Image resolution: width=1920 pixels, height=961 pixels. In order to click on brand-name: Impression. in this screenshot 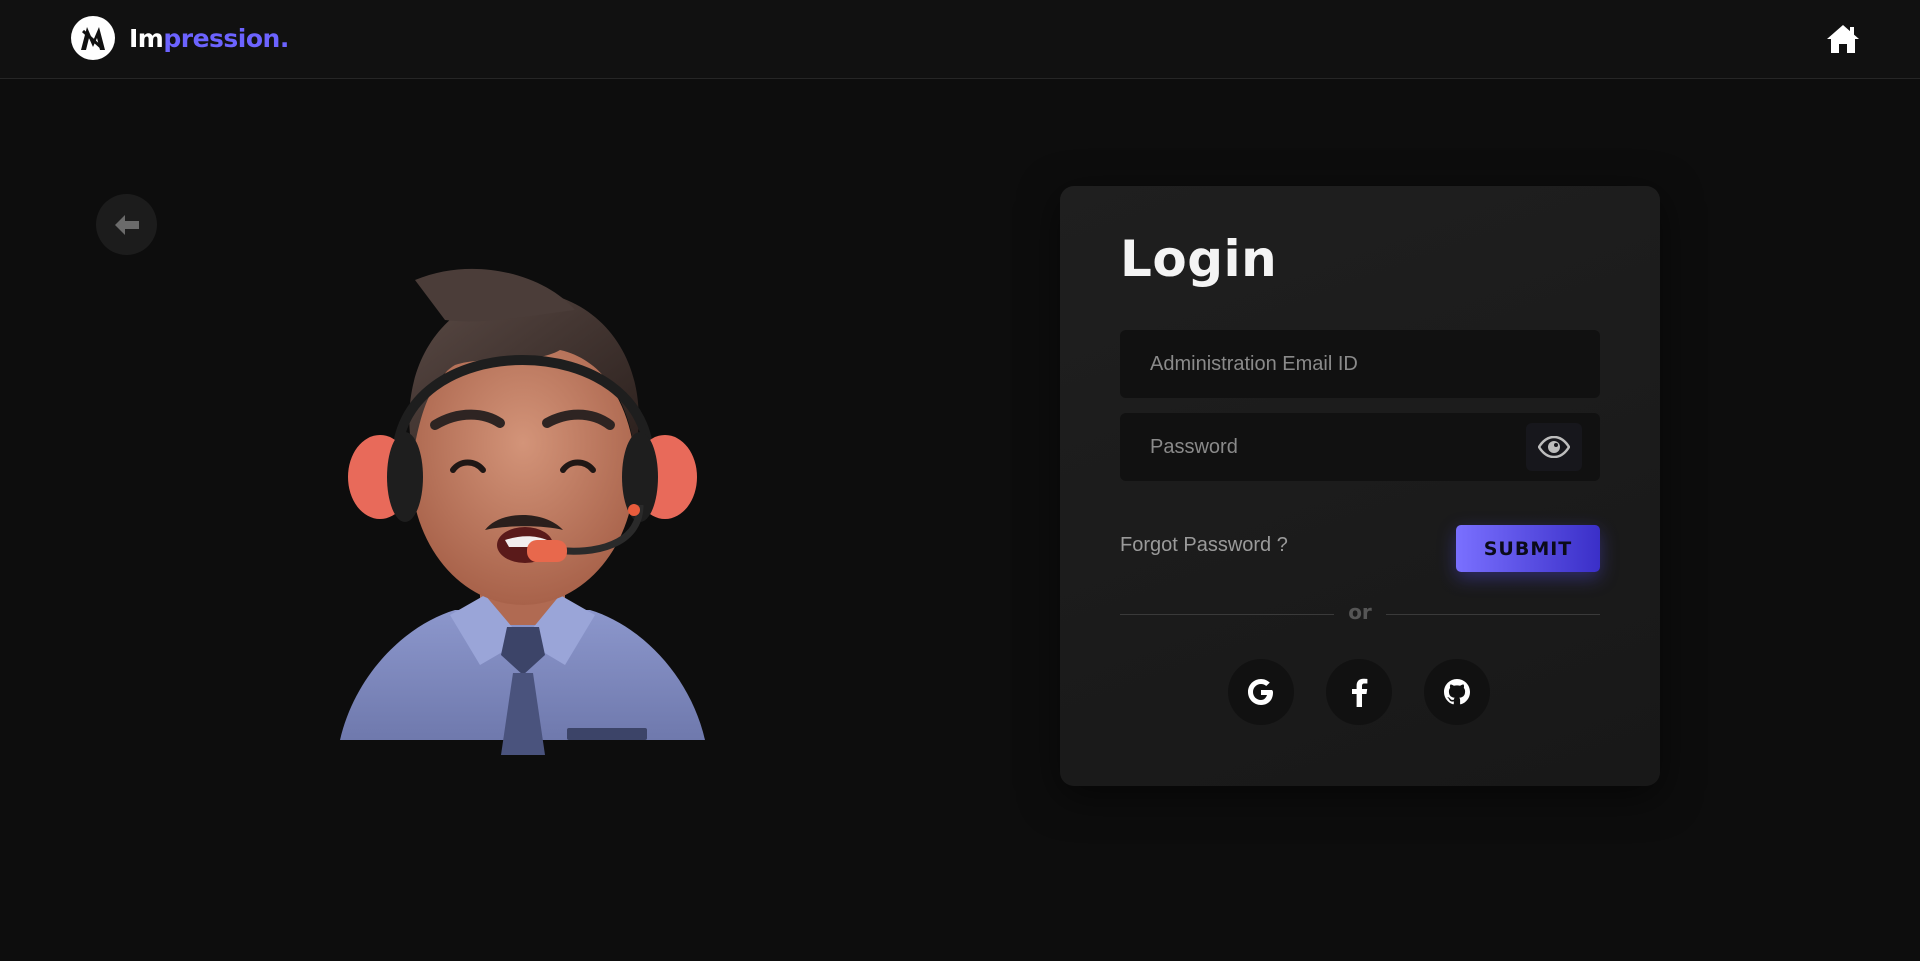, I will do `click(209, 38)`.